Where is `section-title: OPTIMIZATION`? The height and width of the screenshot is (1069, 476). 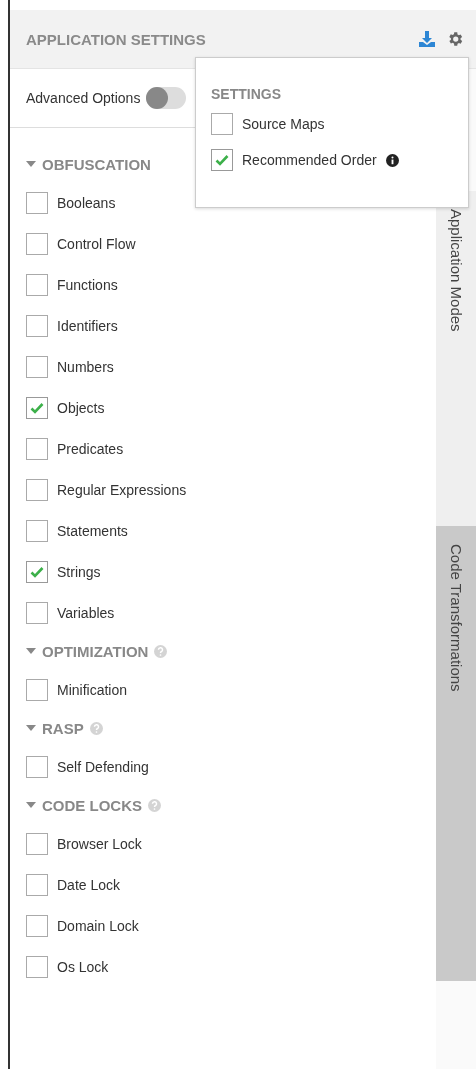 section-title: OPTIMIZATION is located at coordinates (95, 651).